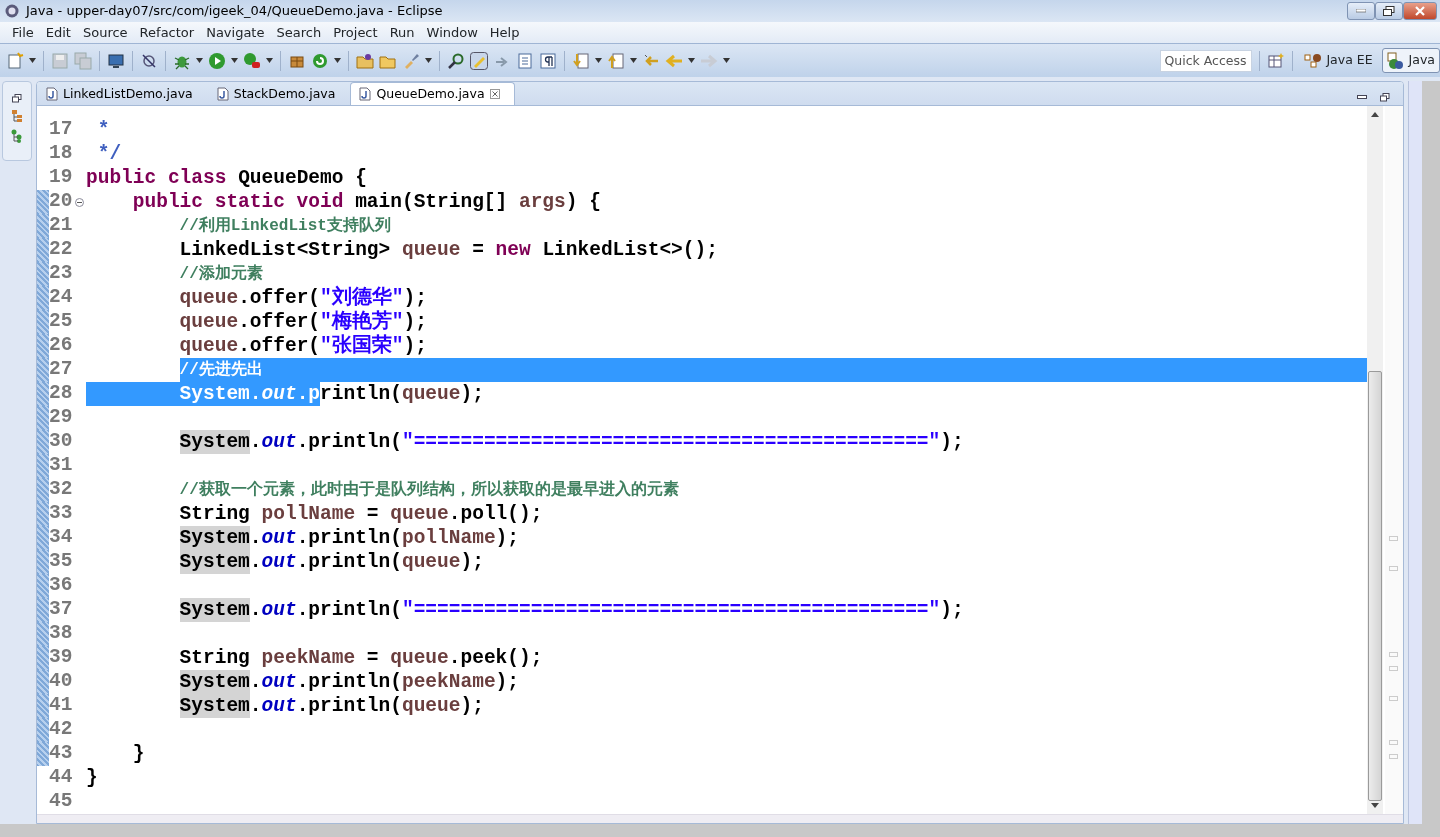  What do you see at coordinates (1276, 60) in the screenshot?
I see `open-perspective-icon` at bounding box center [1276, 60].